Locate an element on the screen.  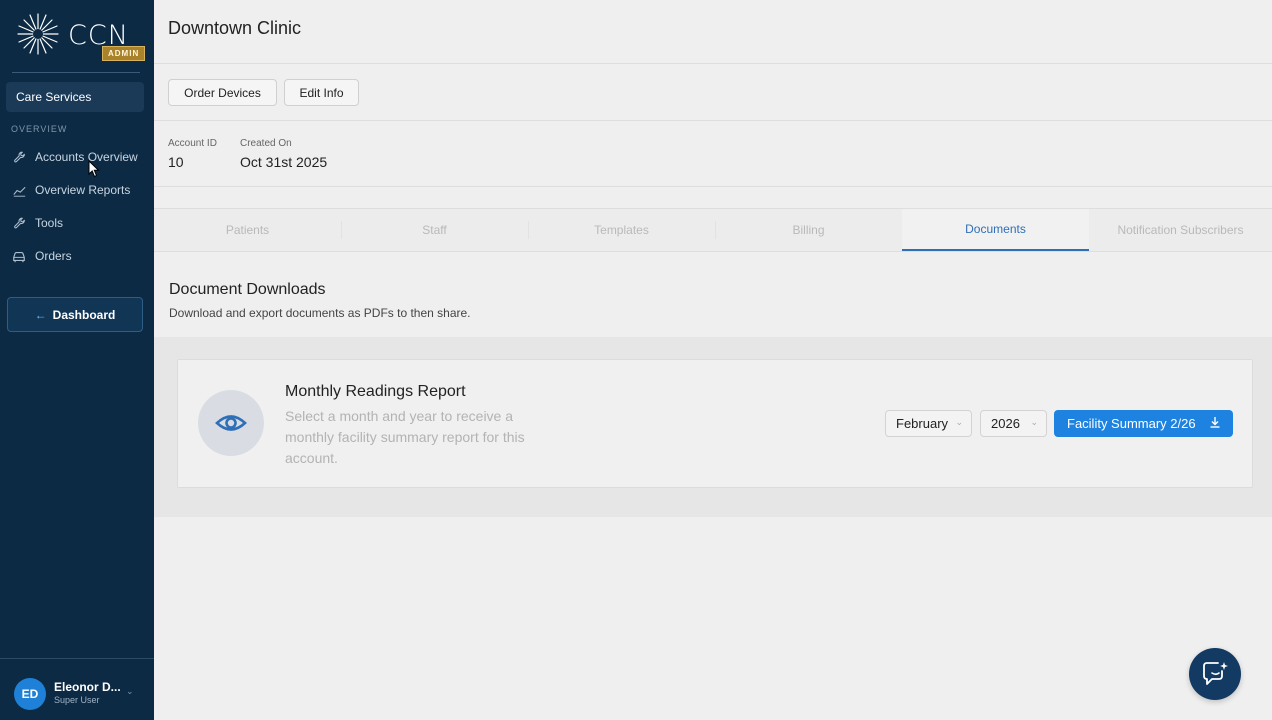
dashboard-button: ← Dashboard is located at coordinates (75, 314).